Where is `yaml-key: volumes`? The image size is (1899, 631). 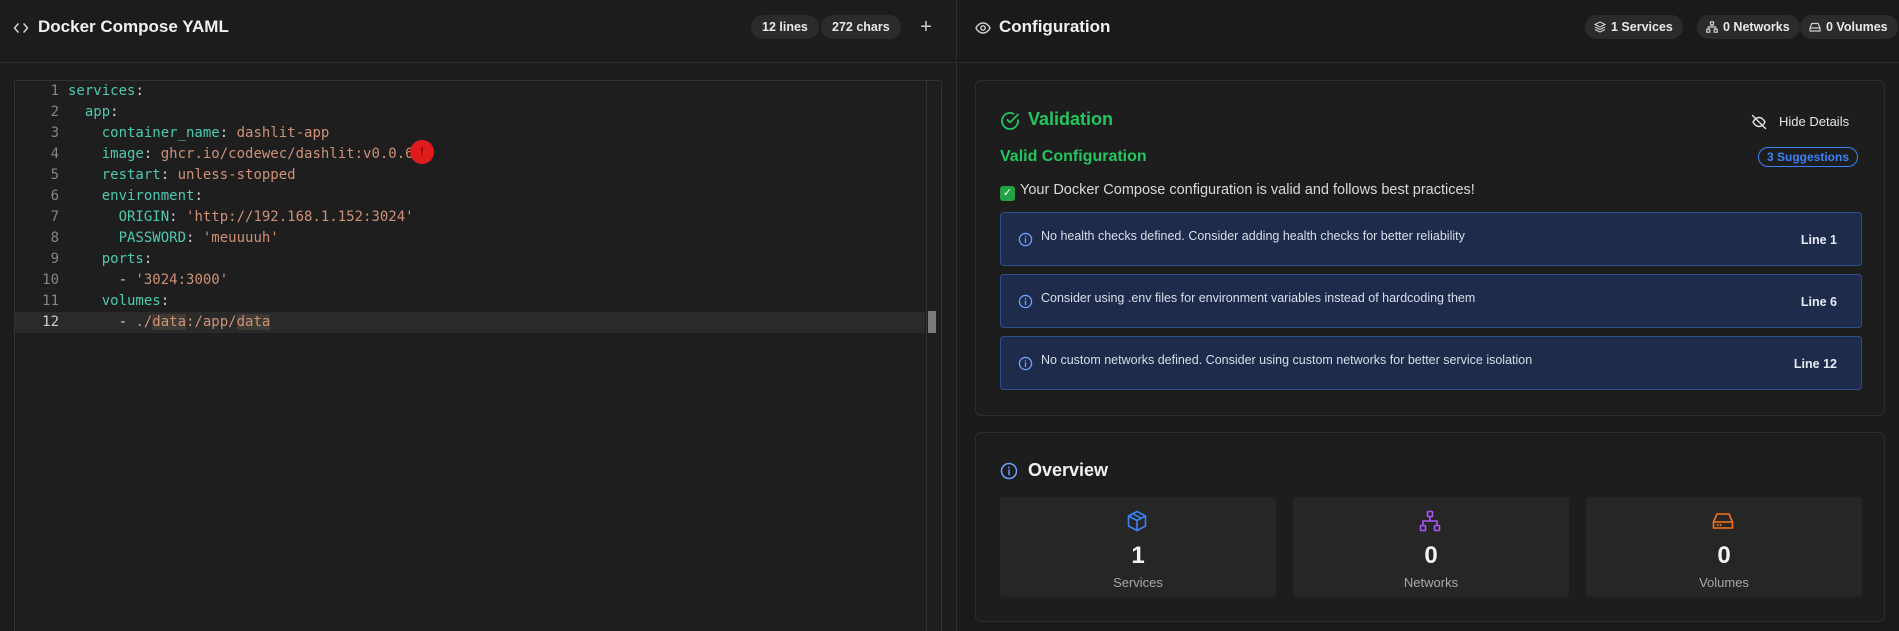
yaml-key: volumes is located at coordinates (131, 301).